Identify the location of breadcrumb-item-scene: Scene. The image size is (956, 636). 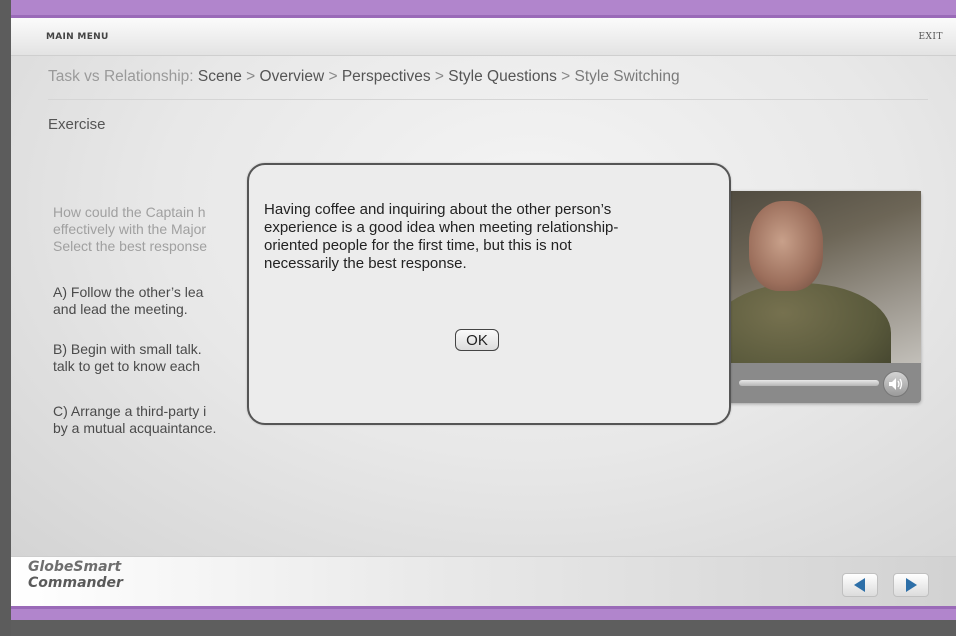
(220, 76).